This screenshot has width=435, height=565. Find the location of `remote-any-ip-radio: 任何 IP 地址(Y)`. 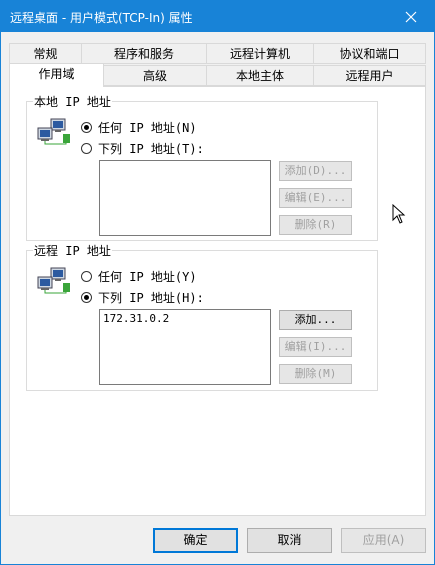

remote-any-ip-radio: 任何 IP 地址(Y) is located at coordinates (139, 276).